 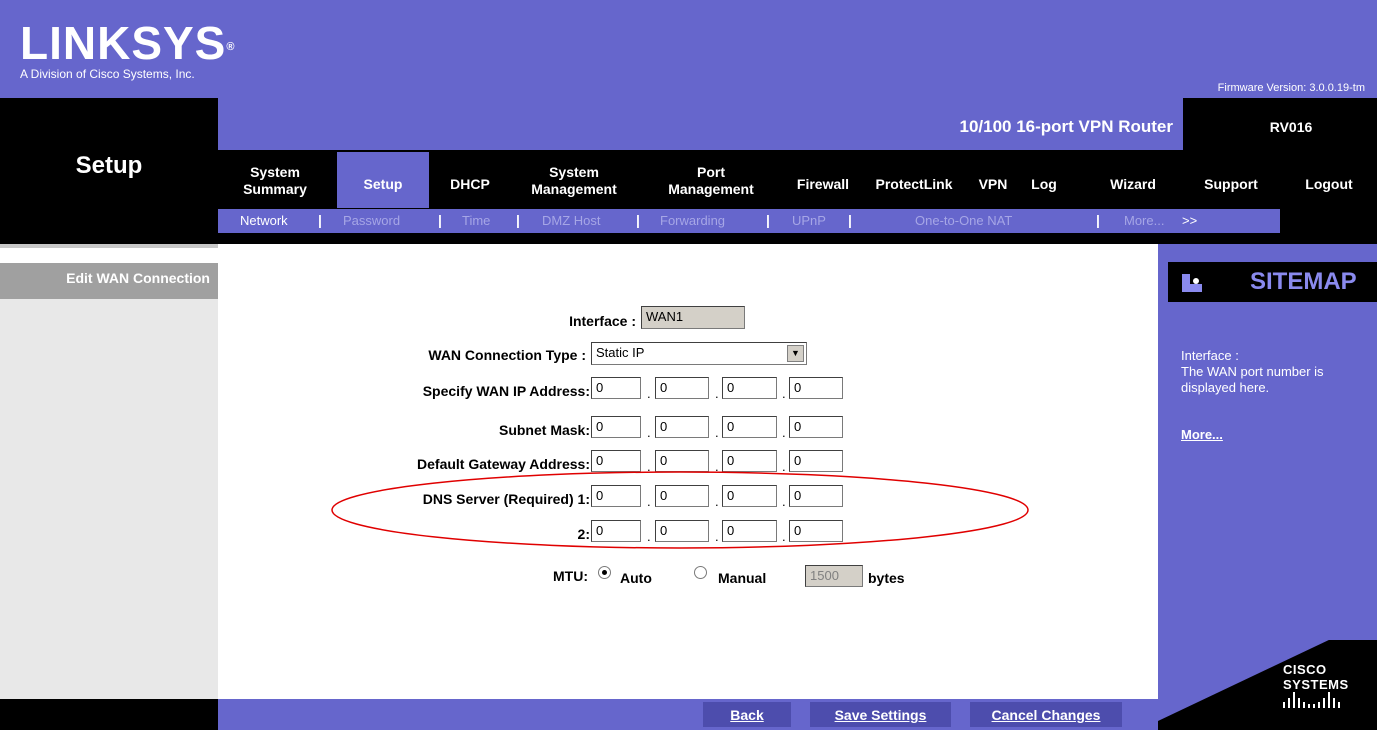 What do you see at coordinates (880, 715) in the screenshot?
I see `save-settings-button: Save Settings` at bounding box center [880, 715].